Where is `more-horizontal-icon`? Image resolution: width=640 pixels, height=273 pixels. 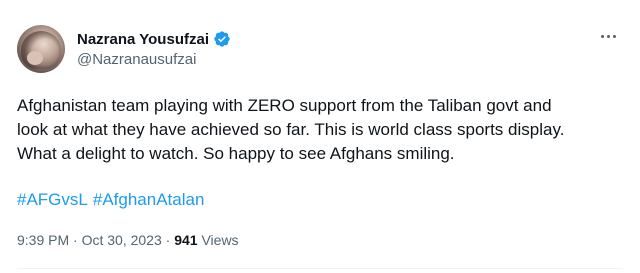 more-horizontal-icon is located at coordinates (608, 36).